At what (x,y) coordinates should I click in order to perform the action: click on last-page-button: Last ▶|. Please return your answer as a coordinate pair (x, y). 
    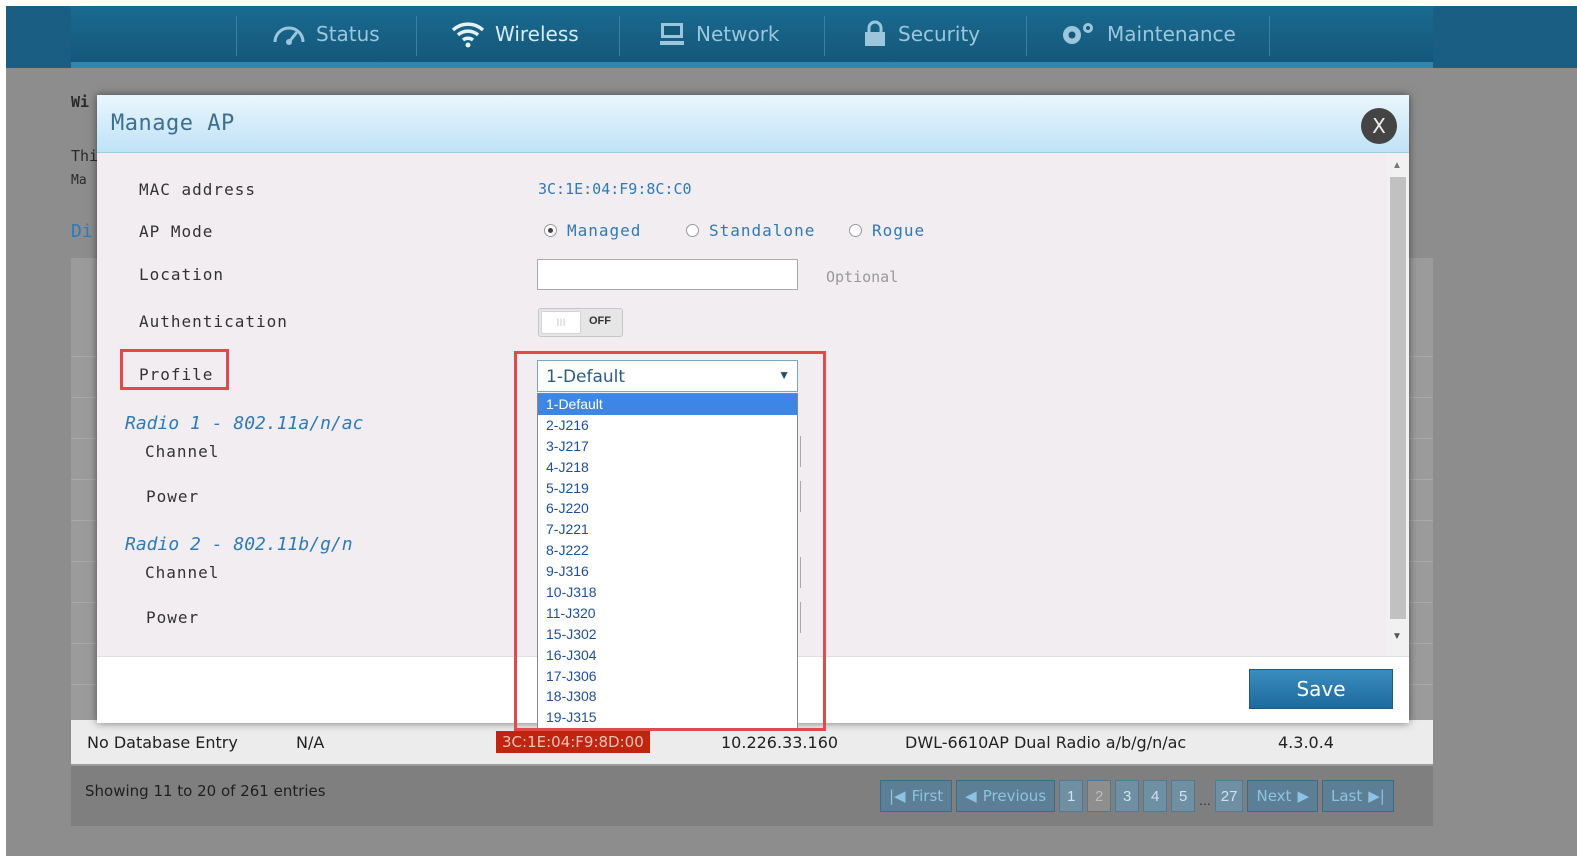
    Looking at the image, I should click on (1357, 796).